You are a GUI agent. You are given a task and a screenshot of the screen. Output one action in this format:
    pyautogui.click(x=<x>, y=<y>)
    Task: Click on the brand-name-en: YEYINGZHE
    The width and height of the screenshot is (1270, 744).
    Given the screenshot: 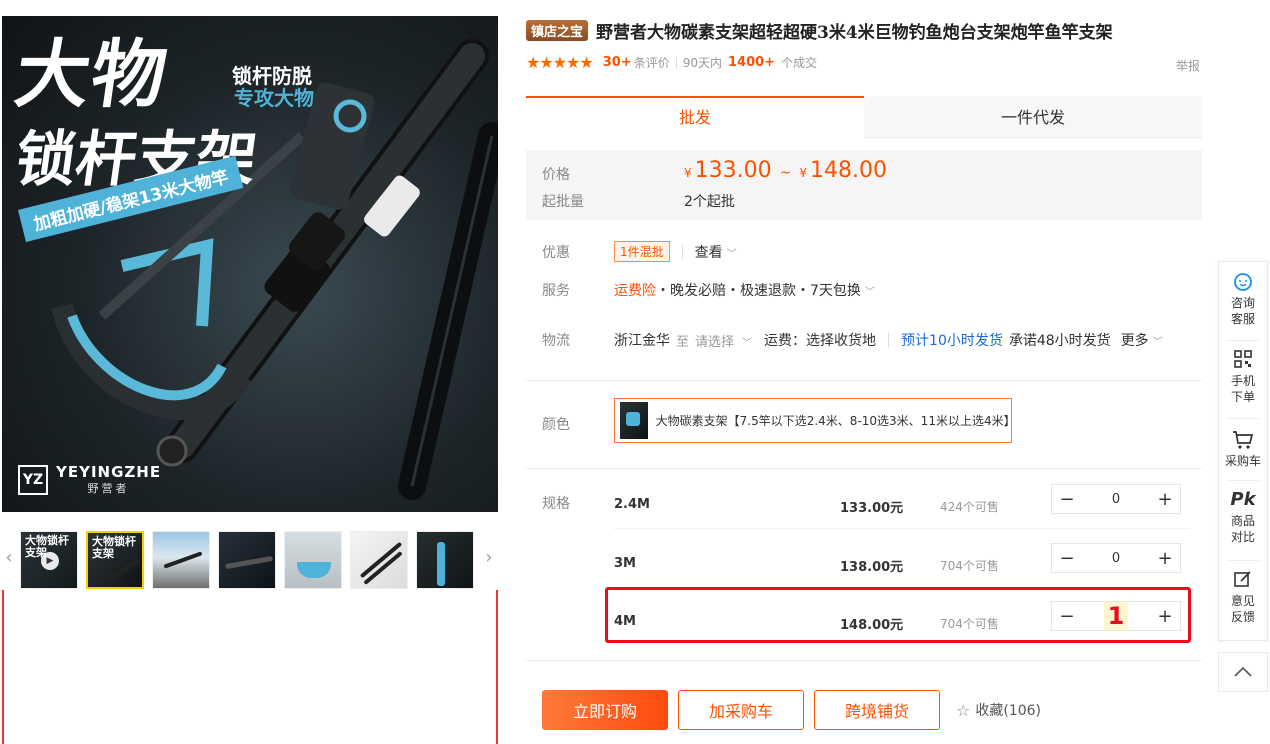 What is the action you would take?
    pyautogui.click(x=109, y=472)
    